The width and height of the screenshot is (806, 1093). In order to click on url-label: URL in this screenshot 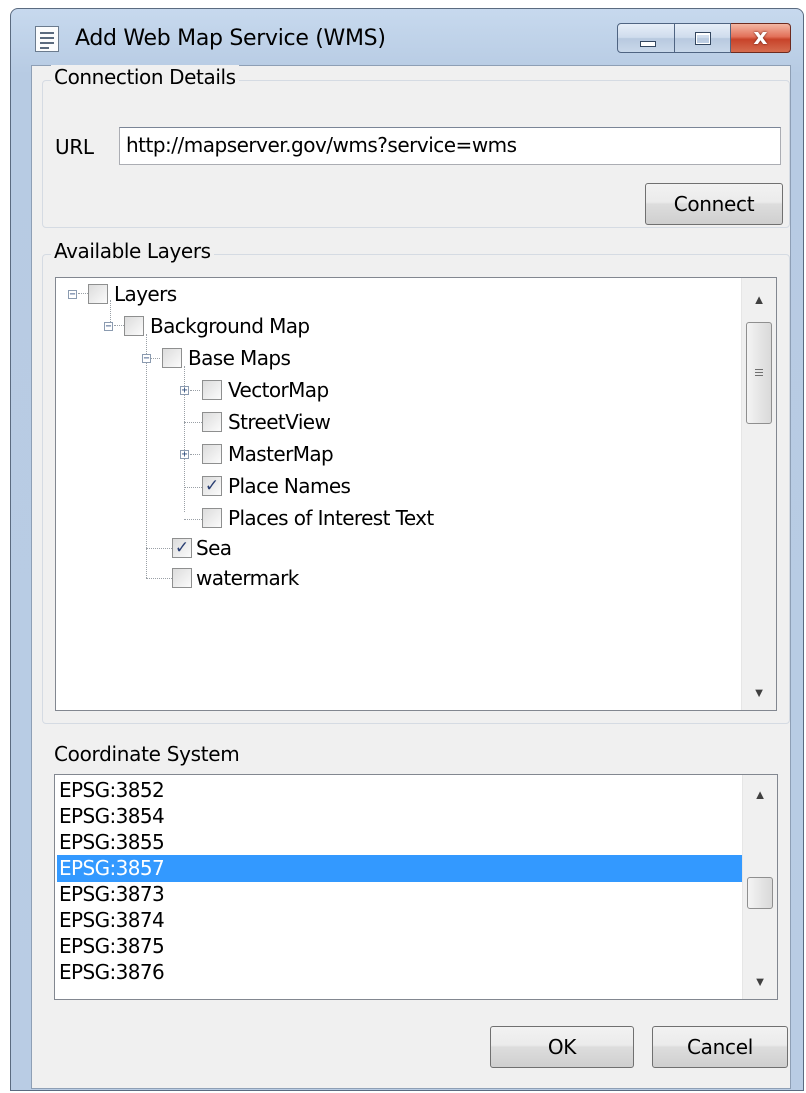, I will do `click(74, 147)`.